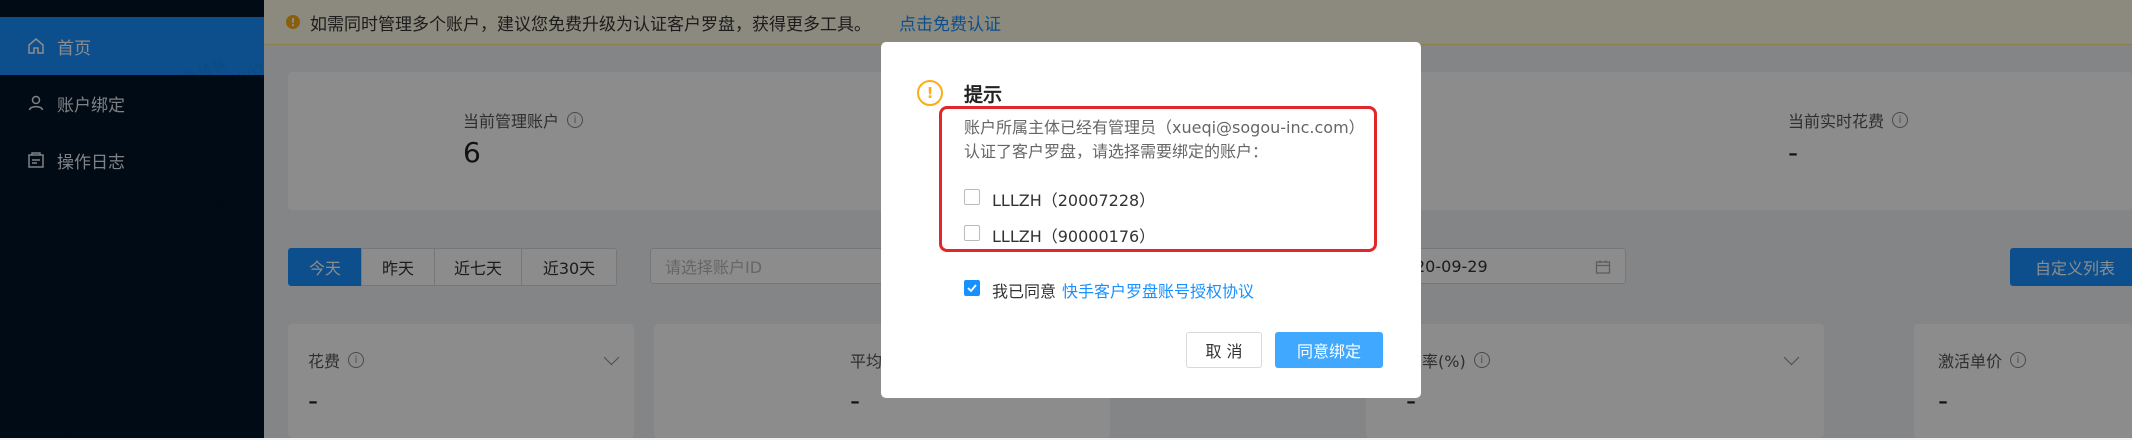 This screenshot has height=440, width=2132. What do you see at coordinates (930, 93) in the screenshot?
I see `exclamation-icon: !` at bounding box center [930, 93].